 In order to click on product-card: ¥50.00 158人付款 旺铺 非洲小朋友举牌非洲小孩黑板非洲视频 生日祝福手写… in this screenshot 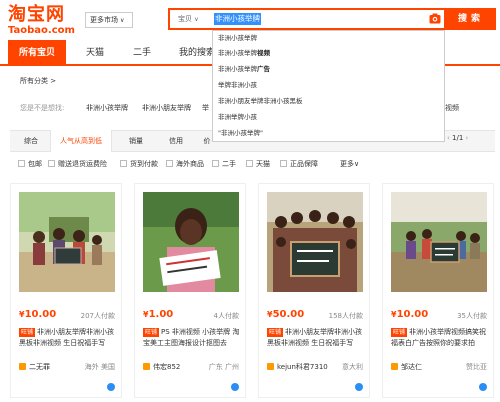, I will do `click(314, 290)`.